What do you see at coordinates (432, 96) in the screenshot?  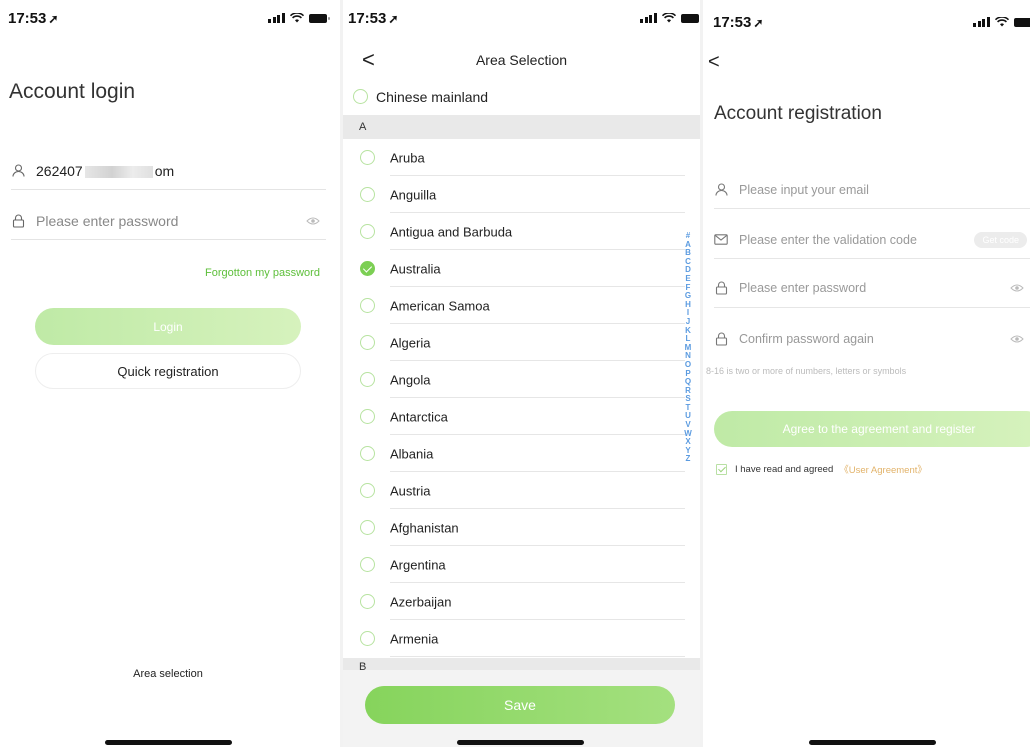 I see `option-label: Chinese mainland` at bounding box center [432, 96].